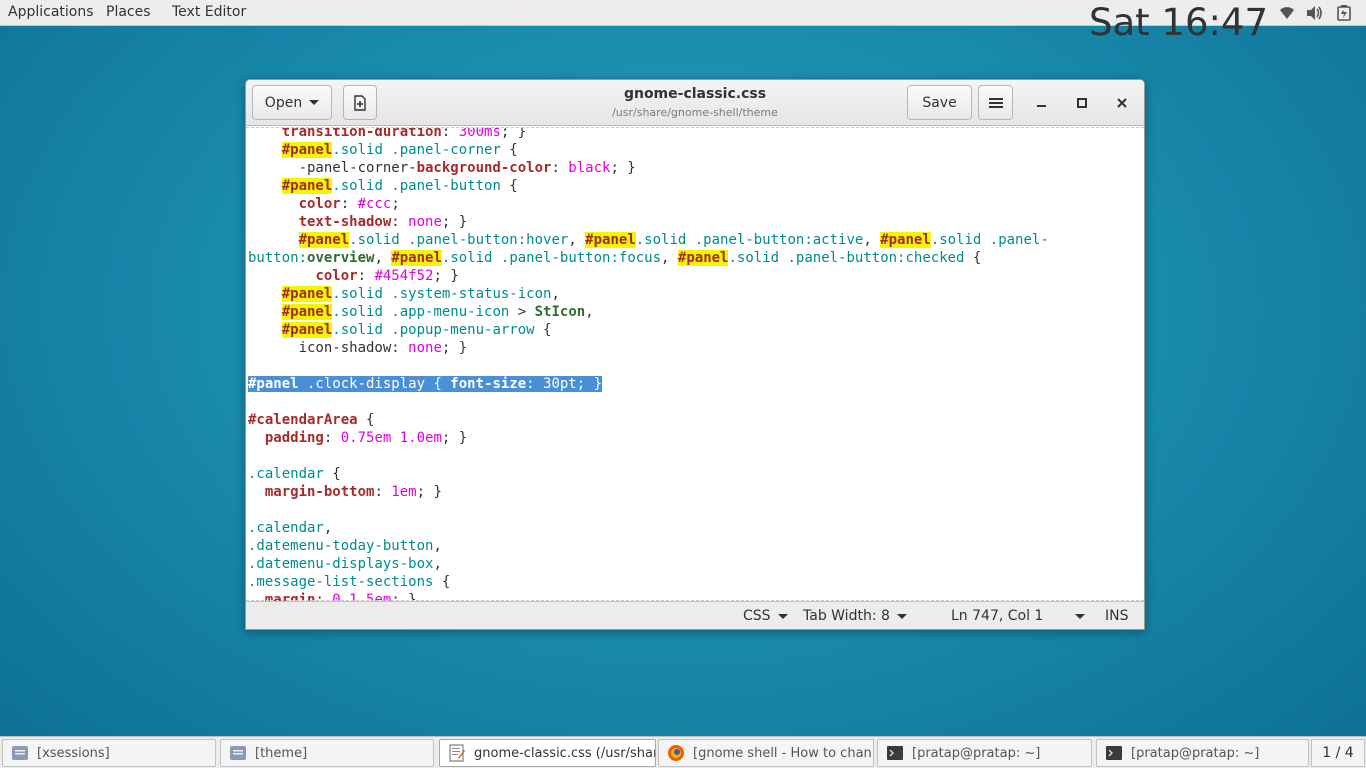  I want to click on code-line: -panel-corner-background-color: black; }, so click(648, 168).